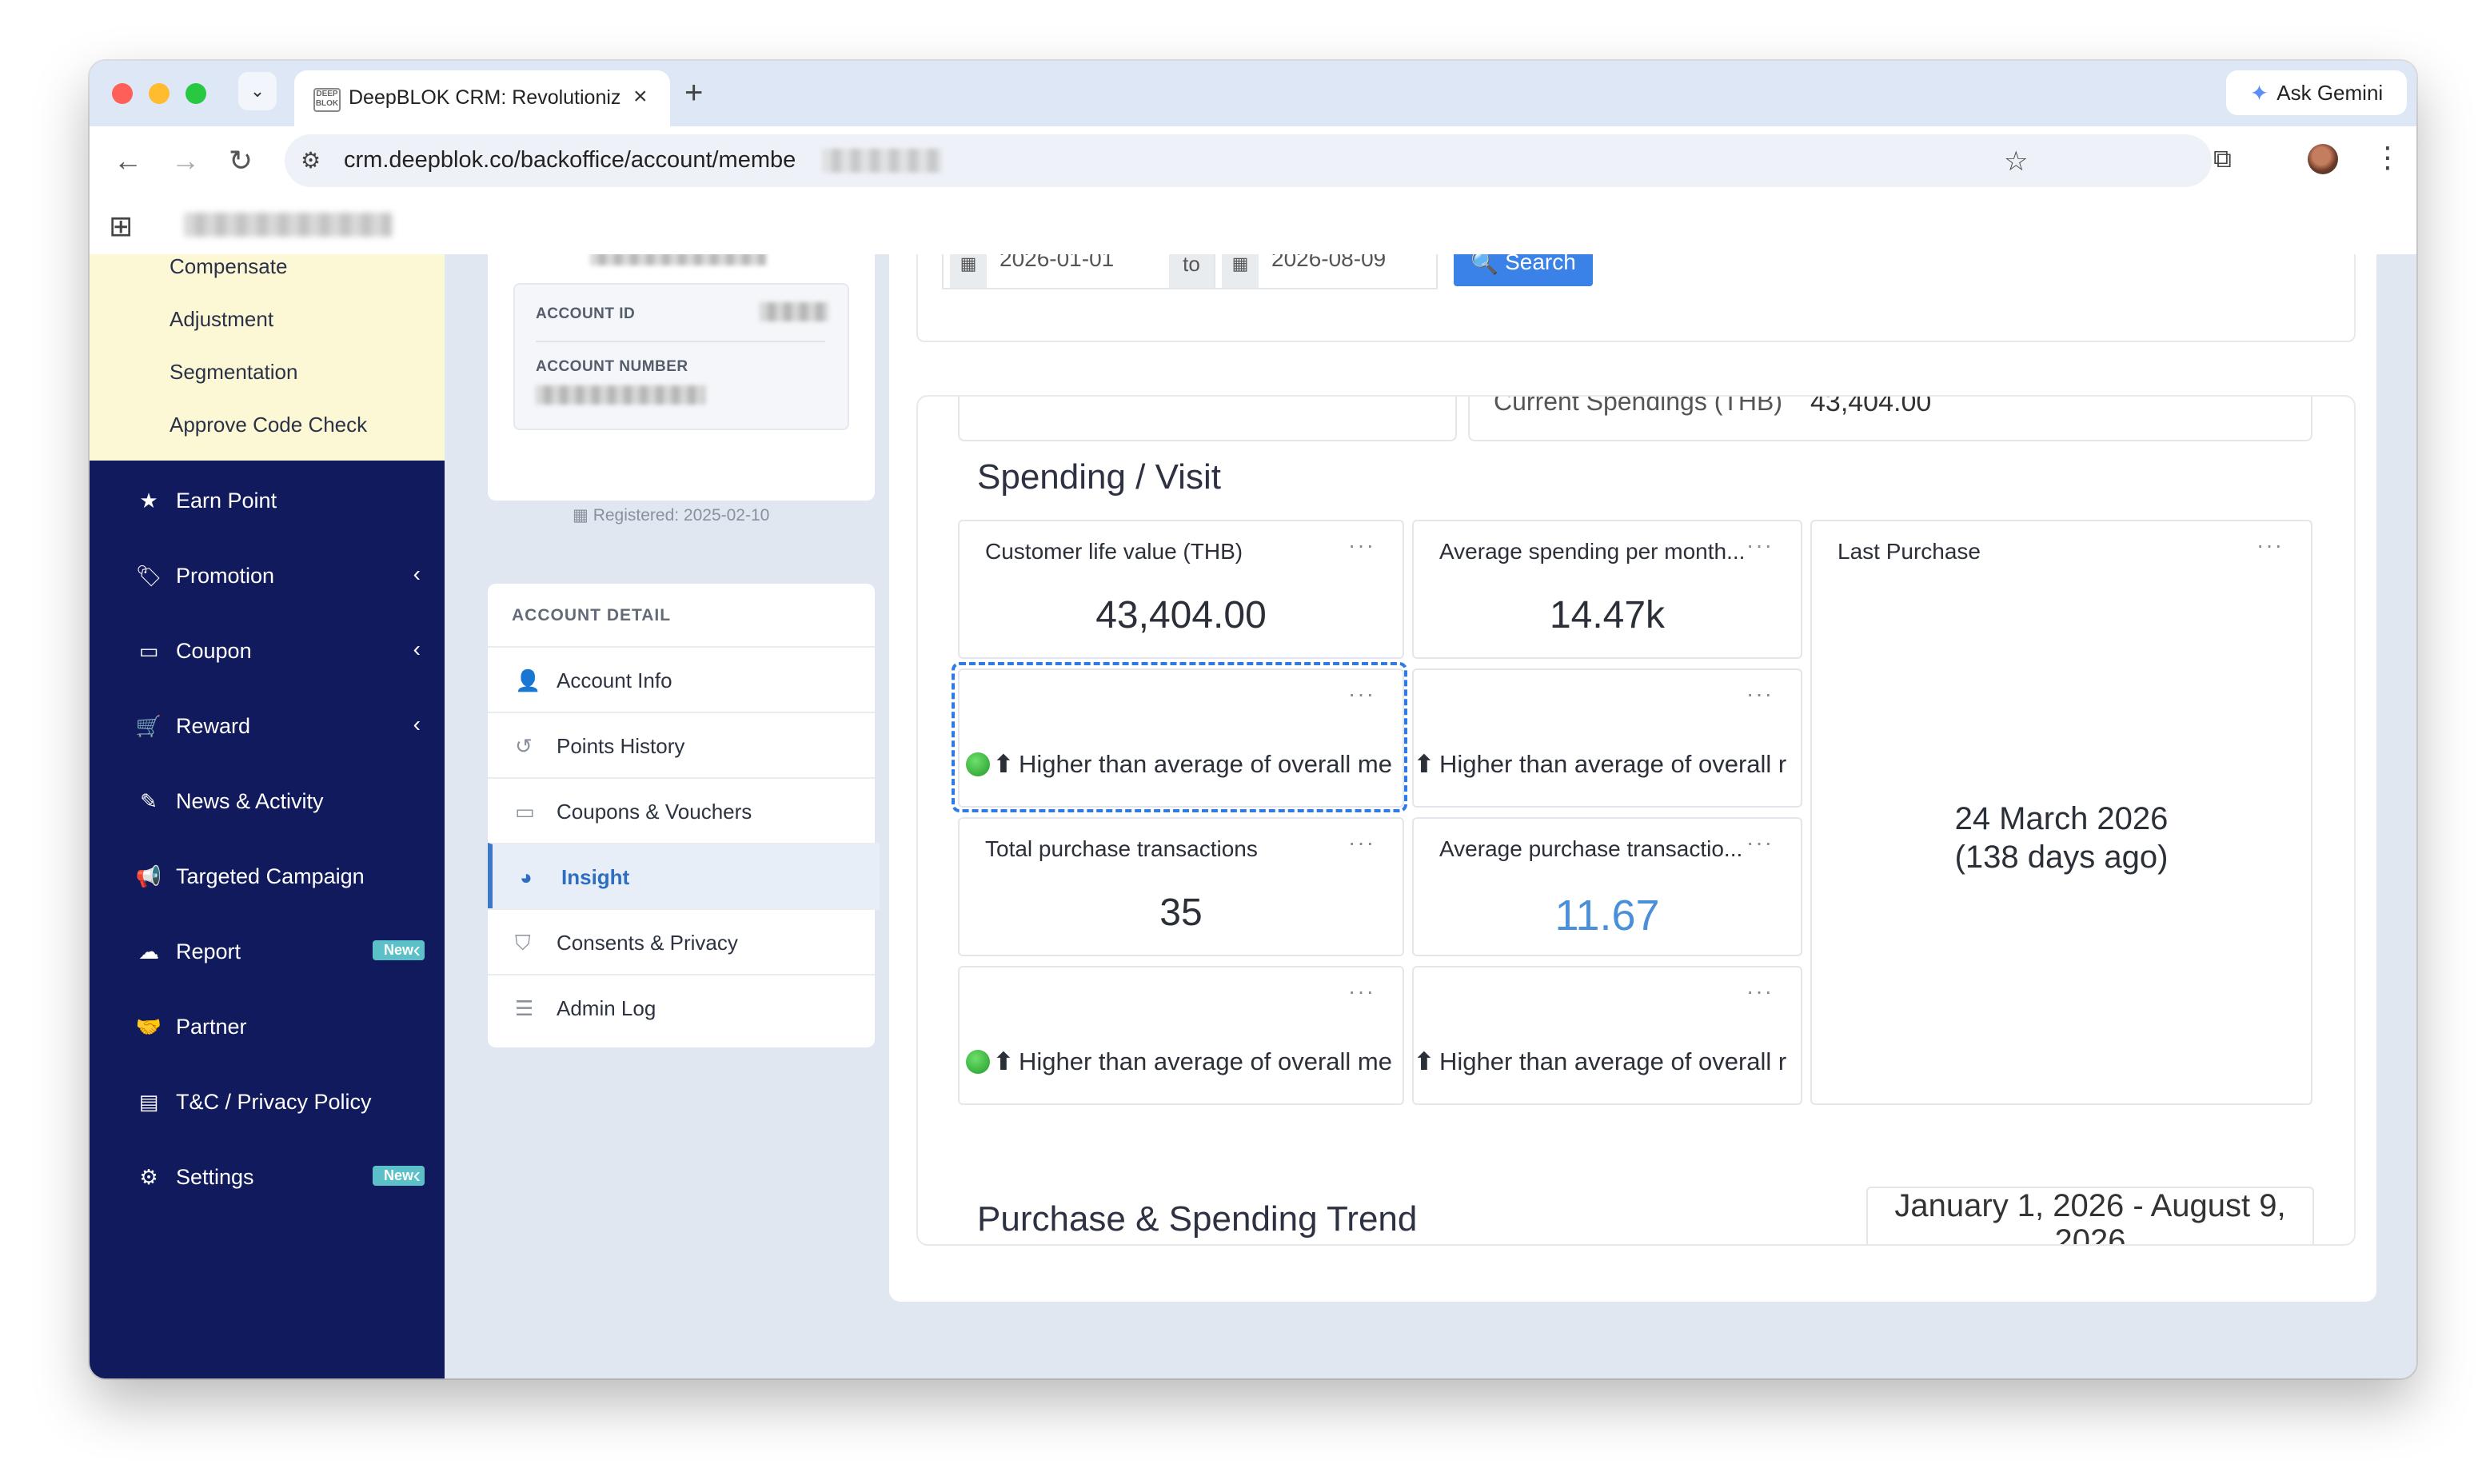 The image size is (2482, 1484). Describe the element at coordinates (1613, 1061) in the screenshot. I see `trend-text: Higher than average of overall r` at that location.